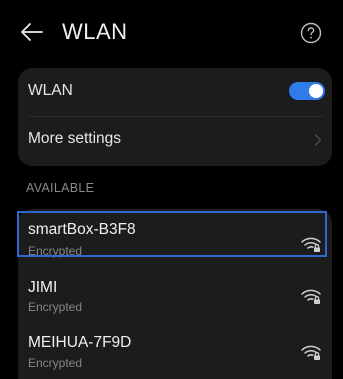 The width and height of the screenshot is (343, 379). Describe the element at coordinates (80, 342) in the screenshot. I see `network-name: MEIHUA-7F9D` at that location.